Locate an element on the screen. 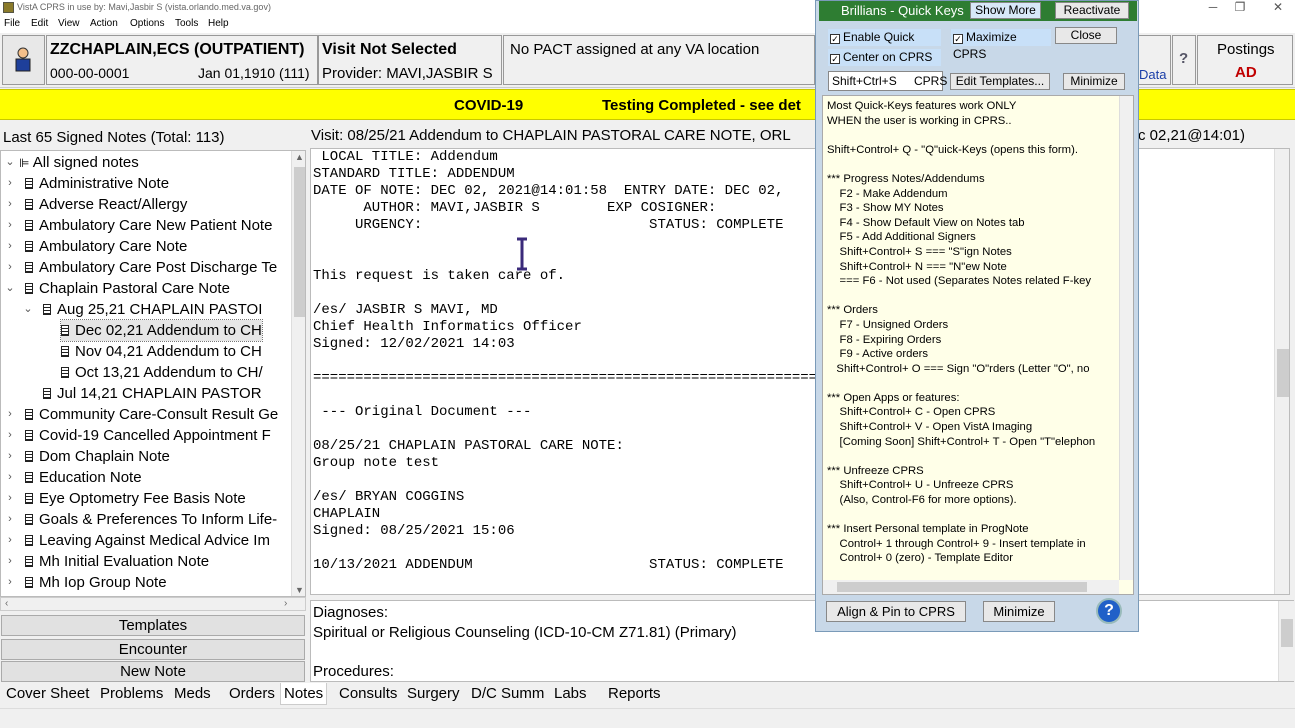 The image size is (1295, 728). covid-status: Testing Completed - see det is located at coordinates (701, 105).